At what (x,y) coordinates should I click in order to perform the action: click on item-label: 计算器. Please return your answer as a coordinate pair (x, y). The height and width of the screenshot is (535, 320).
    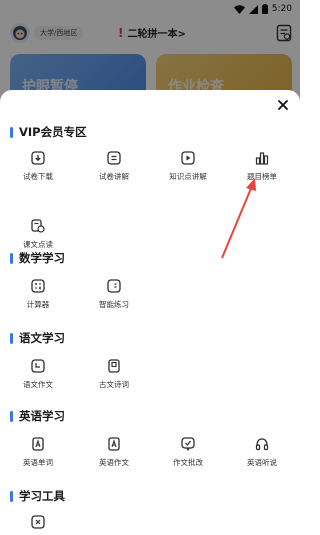
    Looking at the image, I should click on (38, 304).